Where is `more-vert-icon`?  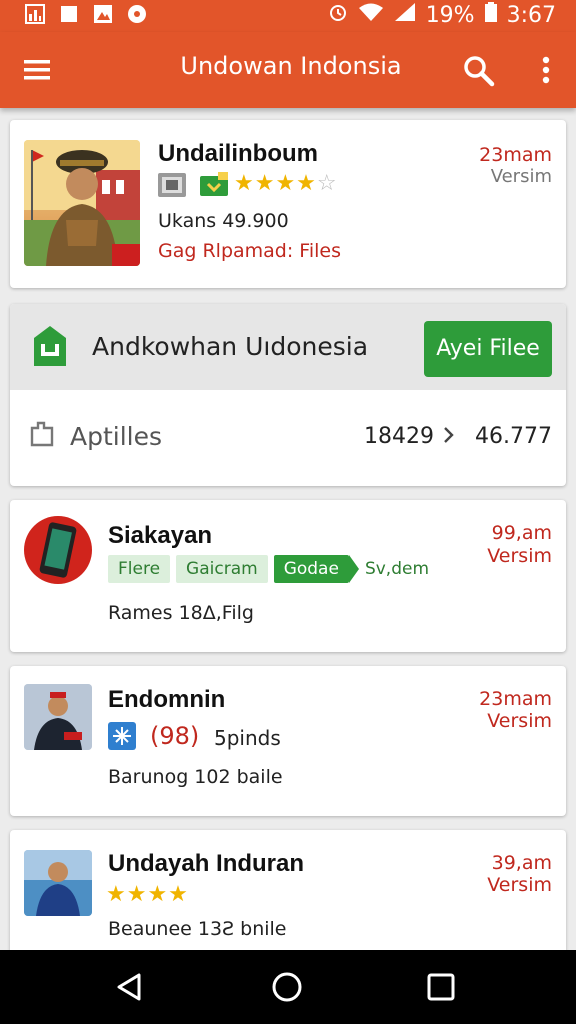
more-vert-icon is located at coordinates (546, 71).